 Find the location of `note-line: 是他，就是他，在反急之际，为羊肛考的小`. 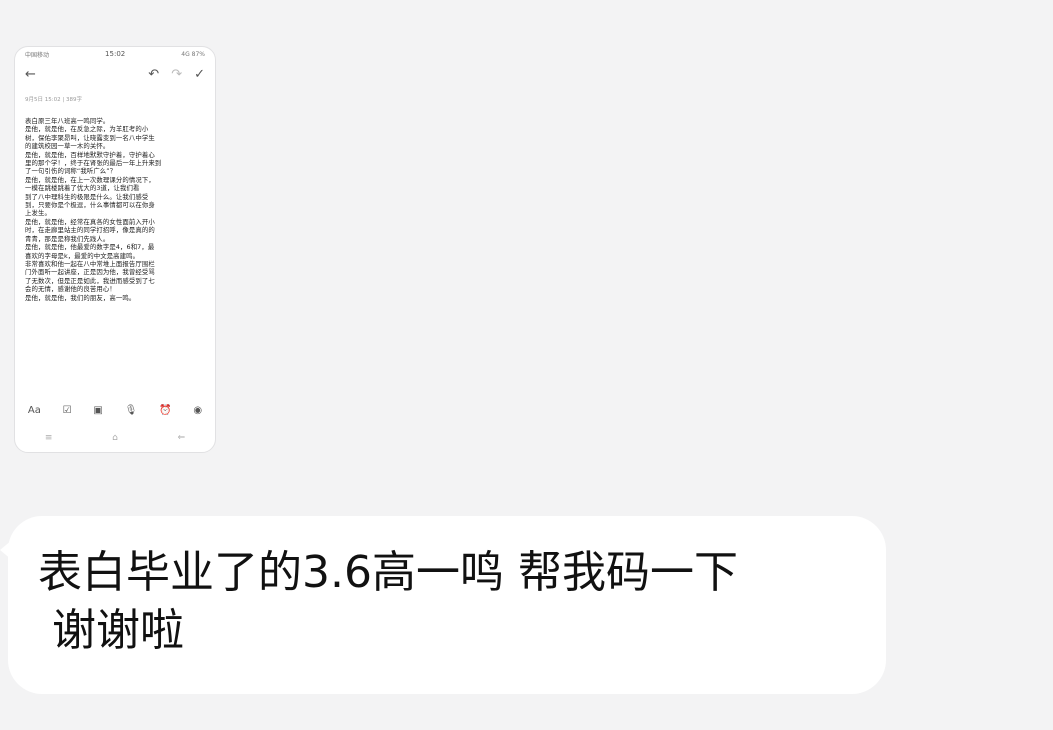

note-line: 是他，就是他，在反急之际，为羊肛考的小 is located at coordinates (87, 129).